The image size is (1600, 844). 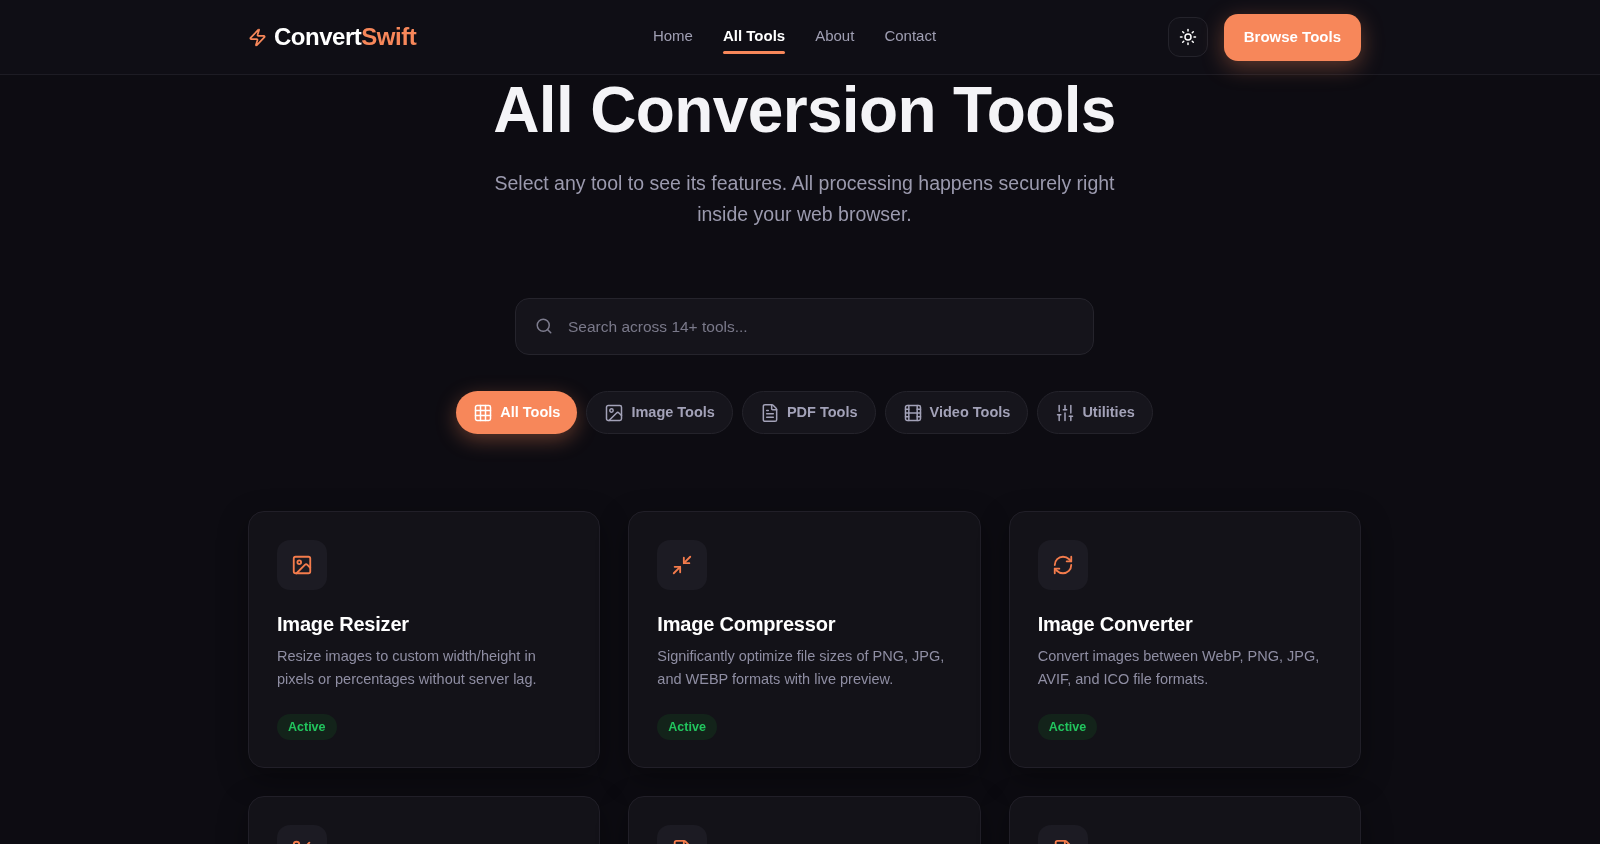 What do you see at coordinates (343, 624) in the screenshot?
I see `card-title: Image Resizer` at bounding box center [343, 624].